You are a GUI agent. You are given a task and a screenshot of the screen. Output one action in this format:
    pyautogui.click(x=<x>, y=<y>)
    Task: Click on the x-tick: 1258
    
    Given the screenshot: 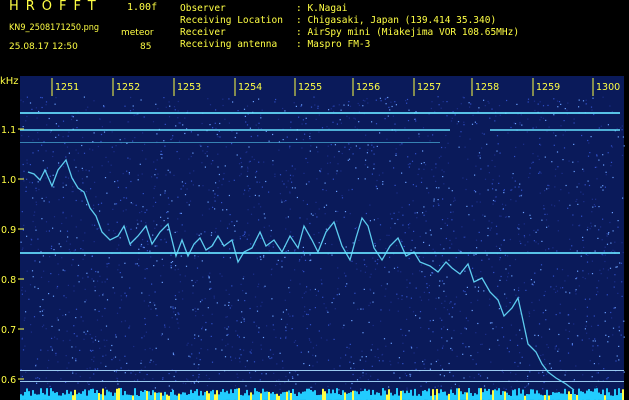 What is the action you would take?
    pyautogui.click(x=487, y=87)
    